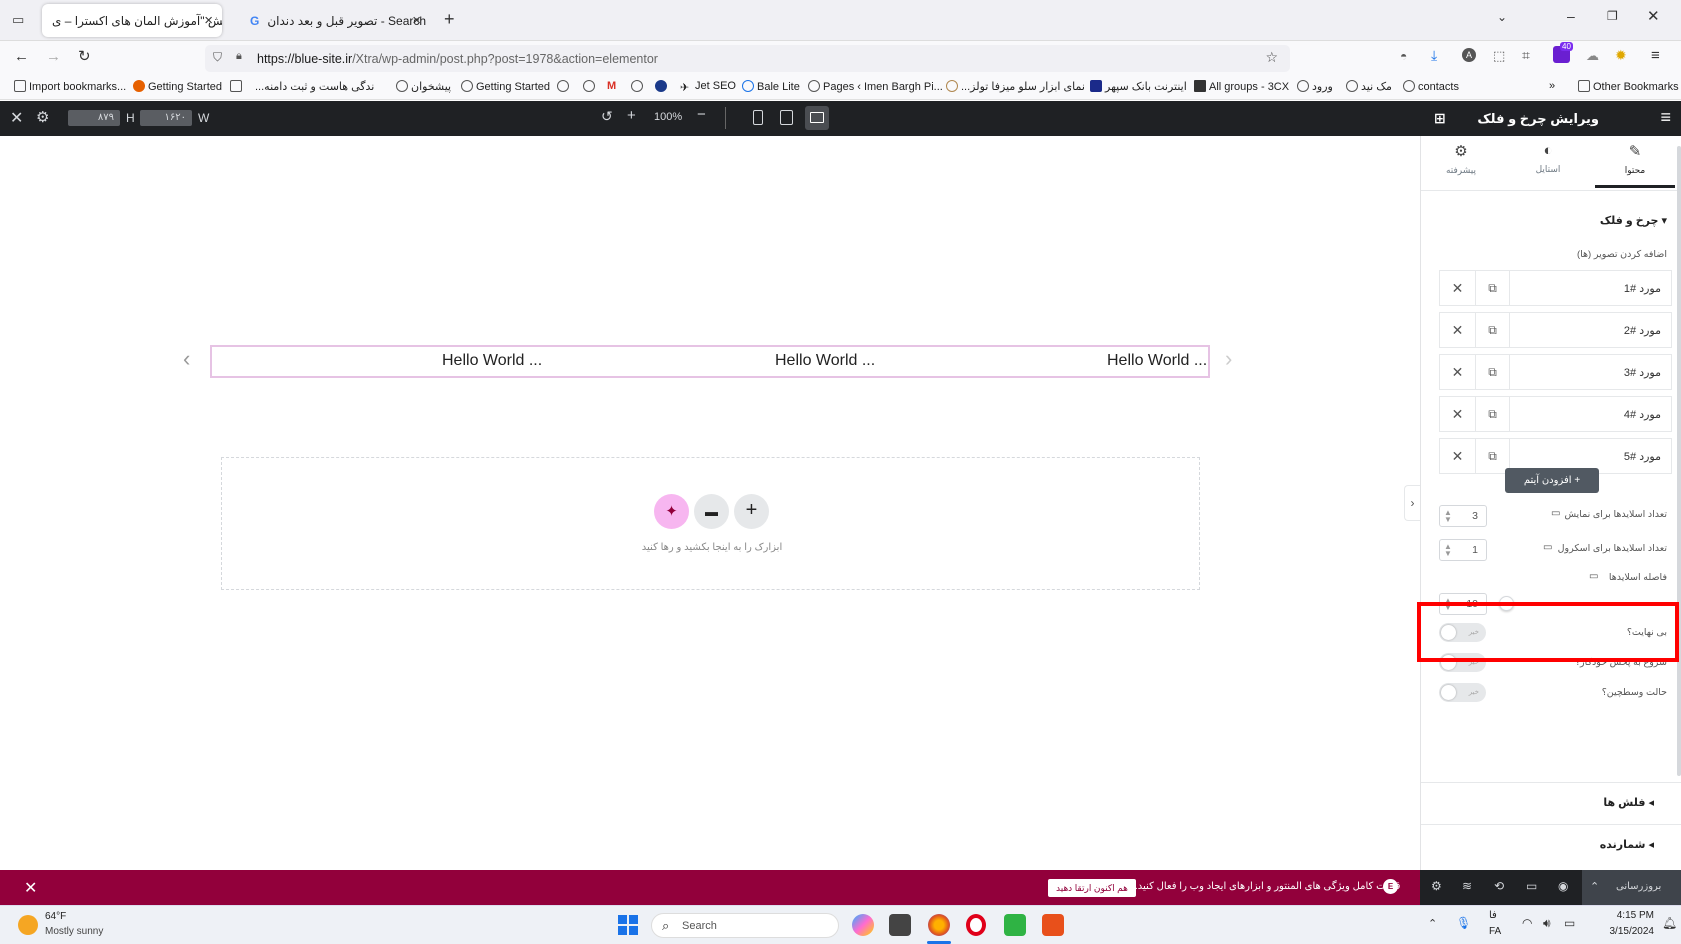 Image resolution: width=1681 pixels, height=944 pixels. Describe the element at coordinates (30, 888) in the screenshot. I see `close-icon: ✕` at that location.